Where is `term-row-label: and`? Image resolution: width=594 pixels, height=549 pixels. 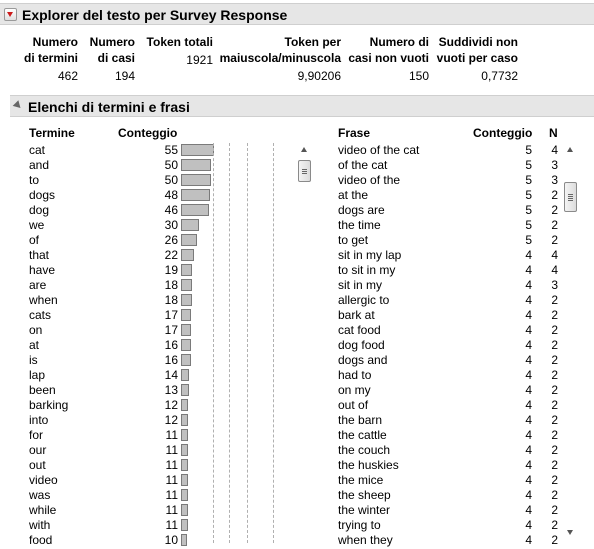 term-row-label: and is located at coordinates (69, 165).